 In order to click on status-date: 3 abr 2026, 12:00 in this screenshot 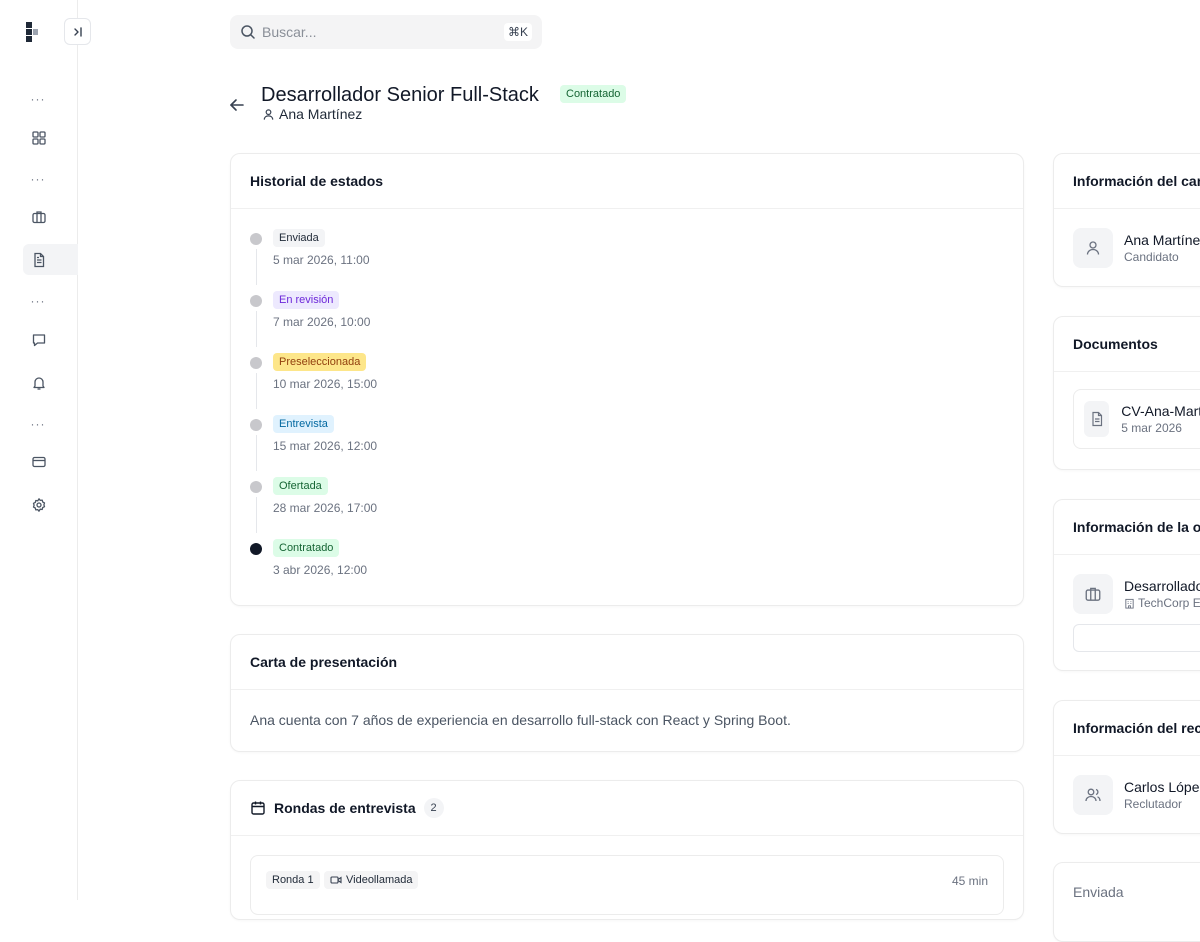, I will do `click(320, 570)`.